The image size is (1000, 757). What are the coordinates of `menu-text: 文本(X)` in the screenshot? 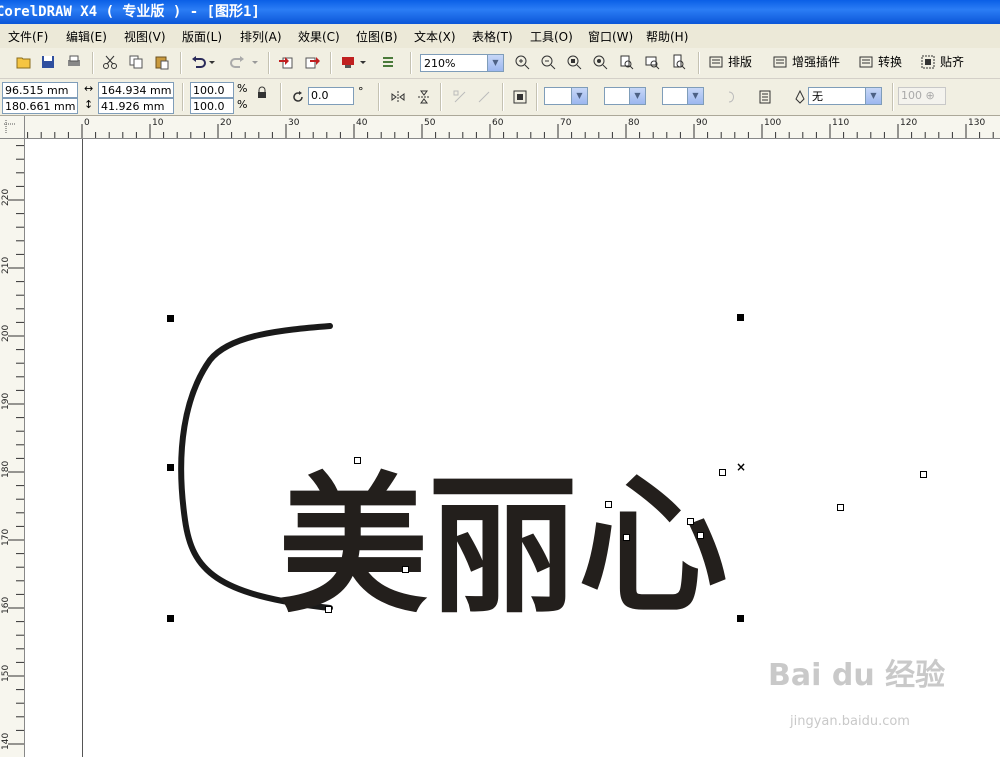 It's located at (435, 36).